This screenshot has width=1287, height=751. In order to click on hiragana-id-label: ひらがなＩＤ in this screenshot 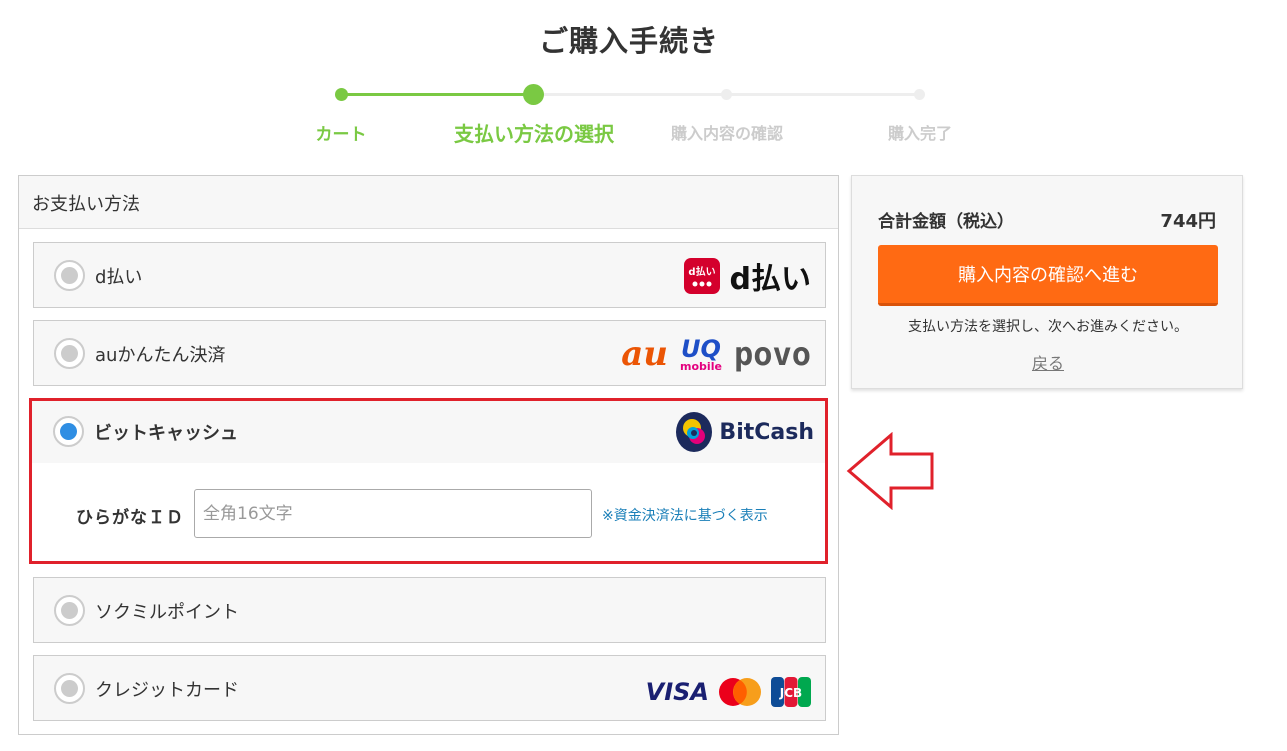, I will do `click(130, 518)`.